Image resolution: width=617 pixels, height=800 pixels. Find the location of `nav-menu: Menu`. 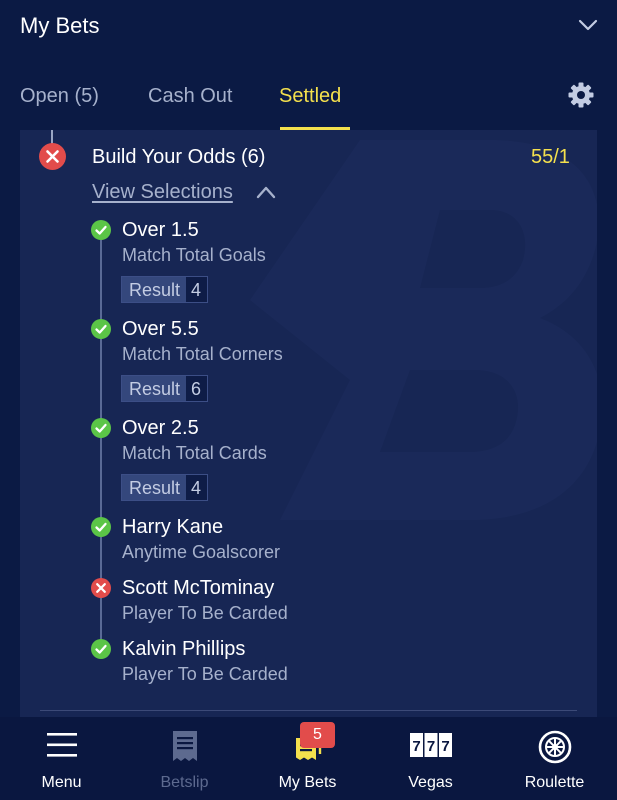

nav-menu: Menu is located at coordinates (61, 758).